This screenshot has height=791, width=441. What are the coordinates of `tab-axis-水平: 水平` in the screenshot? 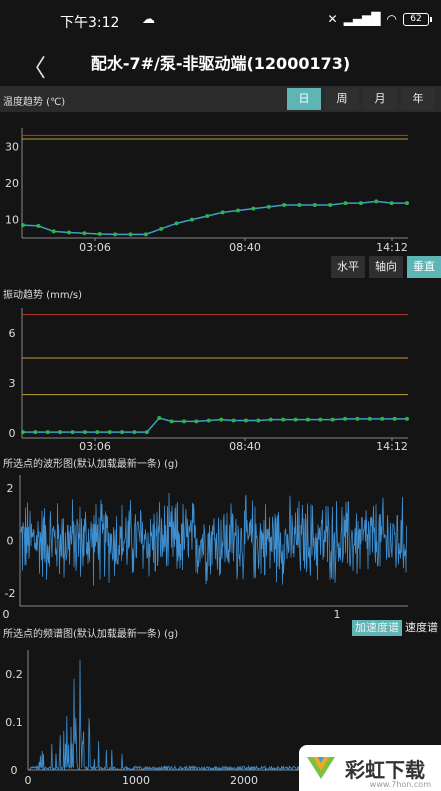 It's located at (348, 267).